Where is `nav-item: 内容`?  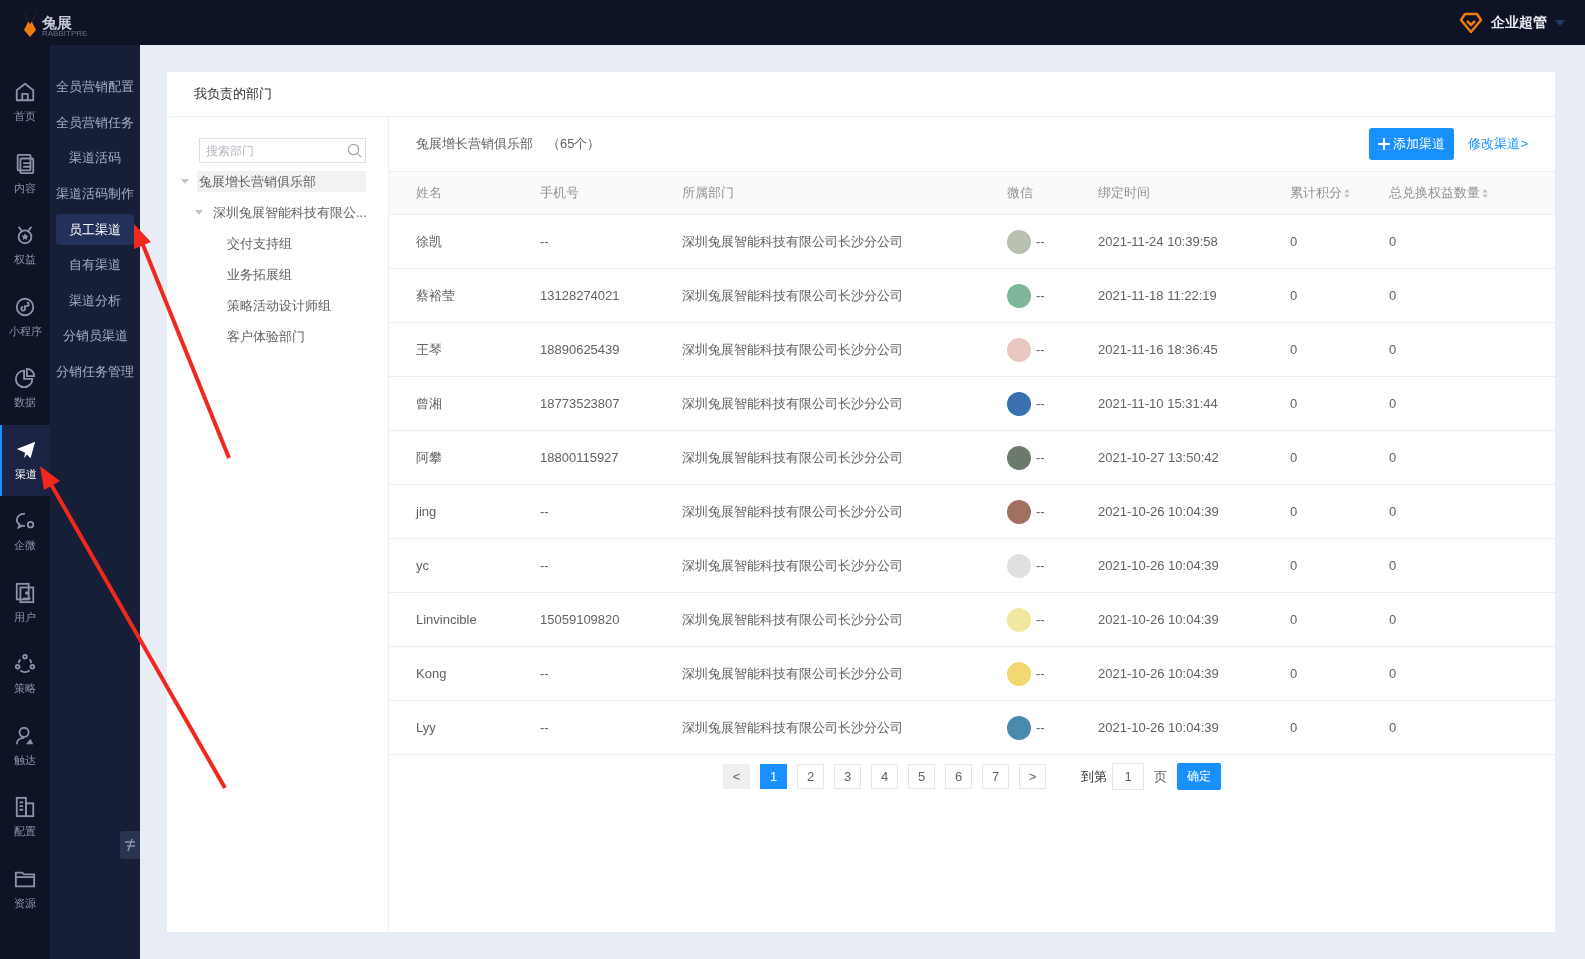 nav-item: 内容 is located at coordinates (25, 174).